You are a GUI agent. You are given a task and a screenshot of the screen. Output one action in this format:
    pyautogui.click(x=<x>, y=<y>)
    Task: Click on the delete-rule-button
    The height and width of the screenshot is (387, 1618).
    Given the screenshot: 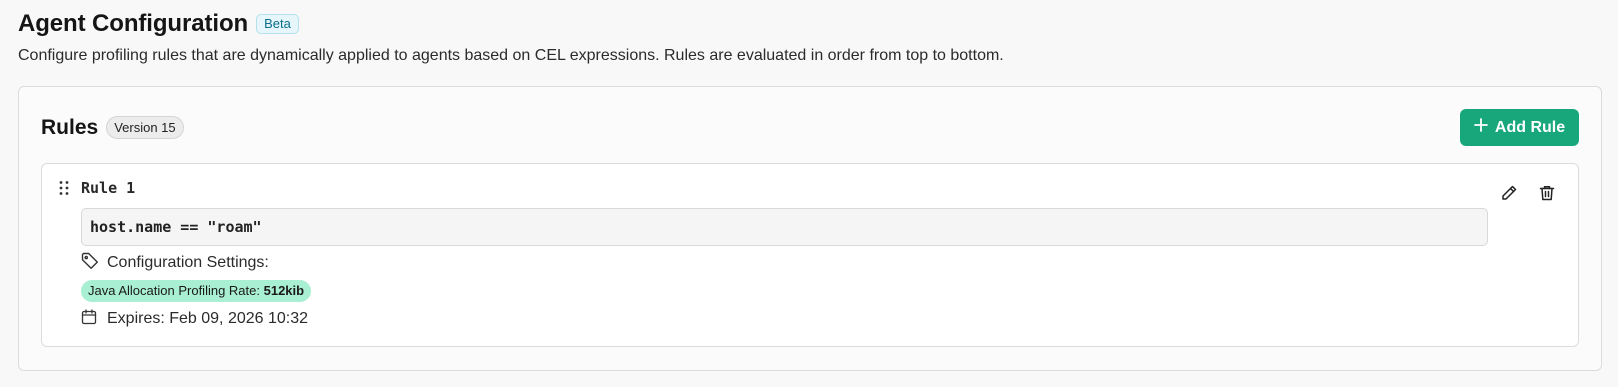 What is the action you would take?
    pyautogui.click(x=1547, y=195)
    